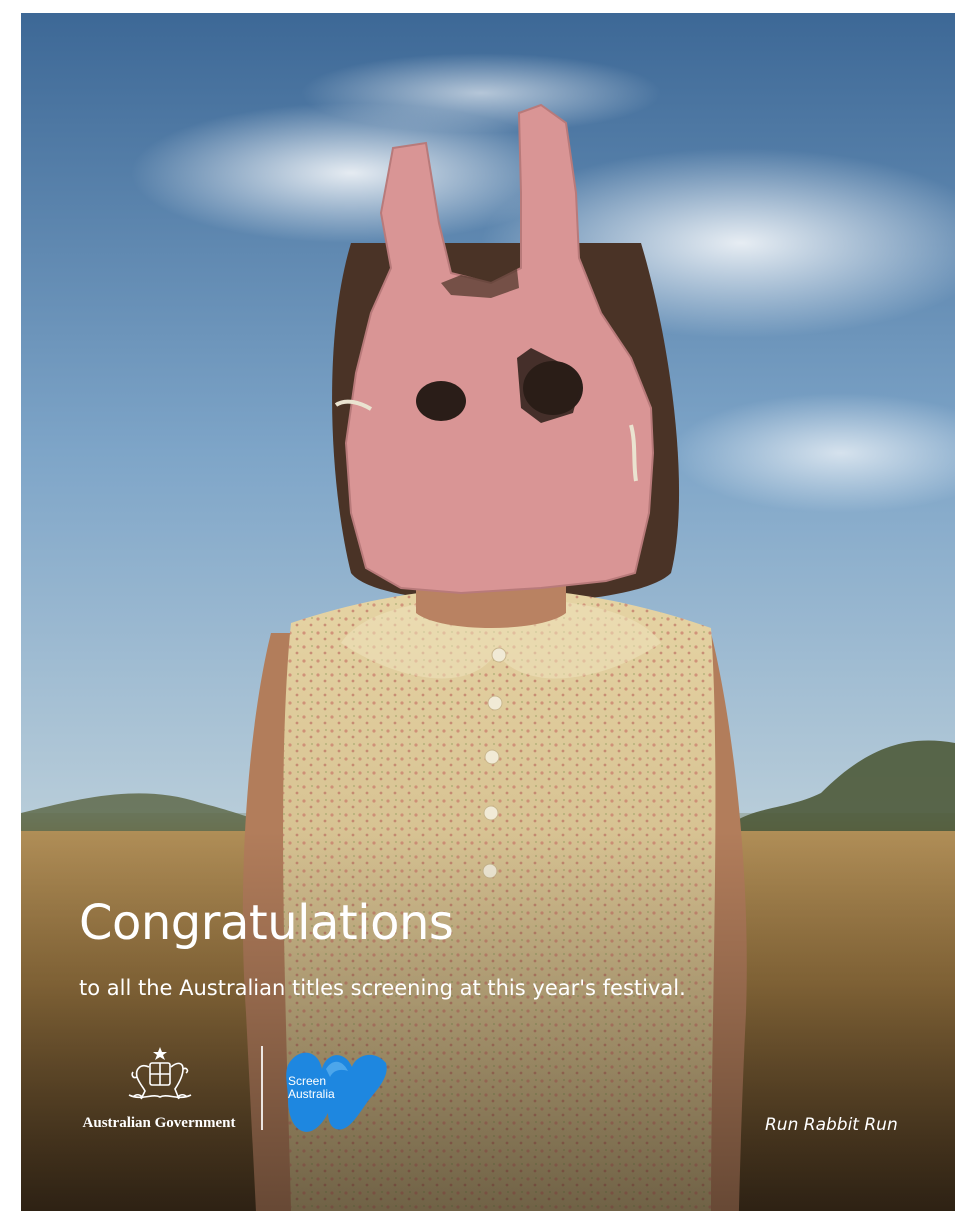 Image resolution: width=955 pixels, height=1211 pixels. Describe the element at coordinates (159, 1123) in the screenshot. I see `australian-government-wordmark: Australian Government` at that location.